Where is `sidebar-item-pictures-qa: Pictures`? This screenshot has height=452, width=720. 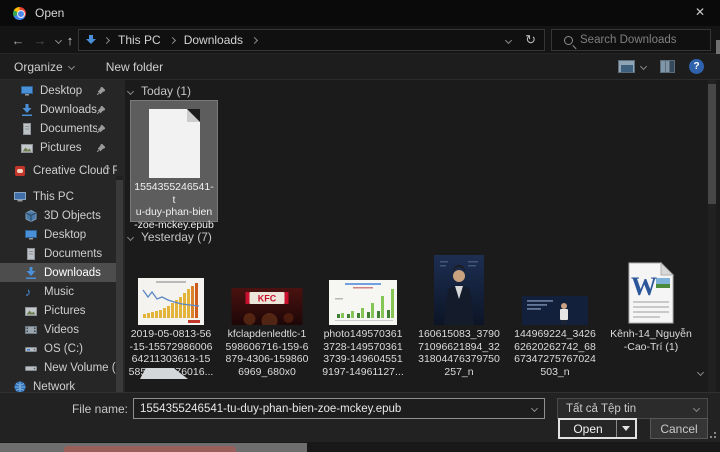
sidebar-item-pictures-qa: Pictures is located at coordinates (58, 147).